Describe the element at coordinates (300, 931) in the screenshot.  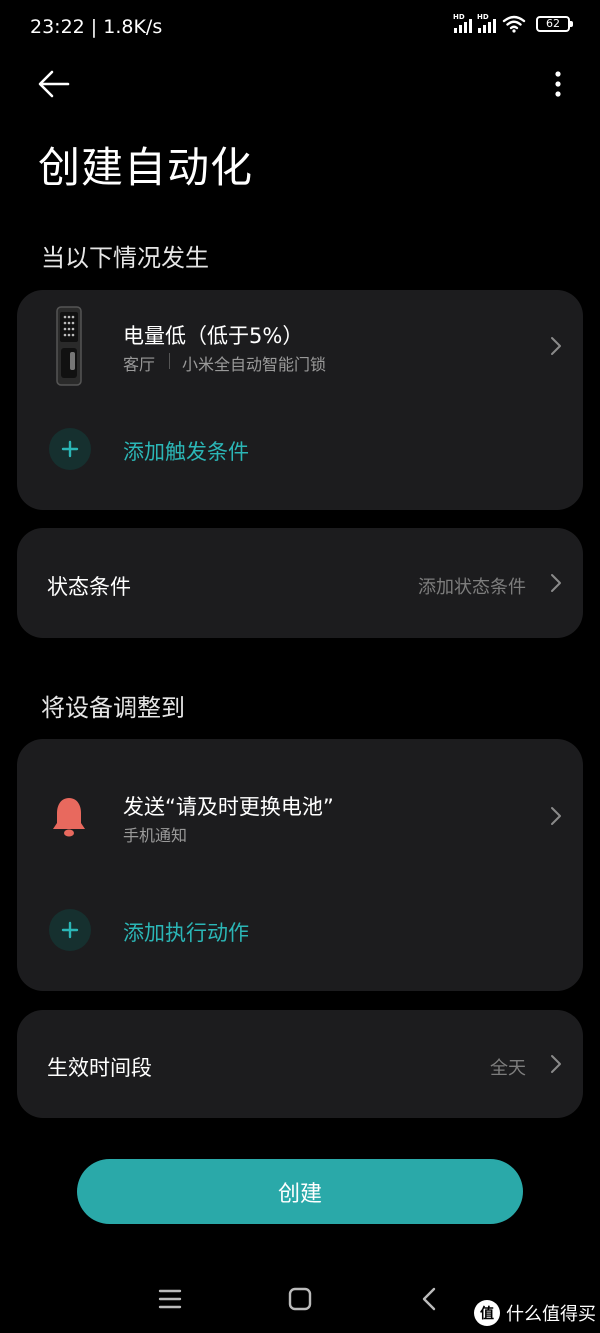
I see `add-action-button: 添加执行动作` at that location.